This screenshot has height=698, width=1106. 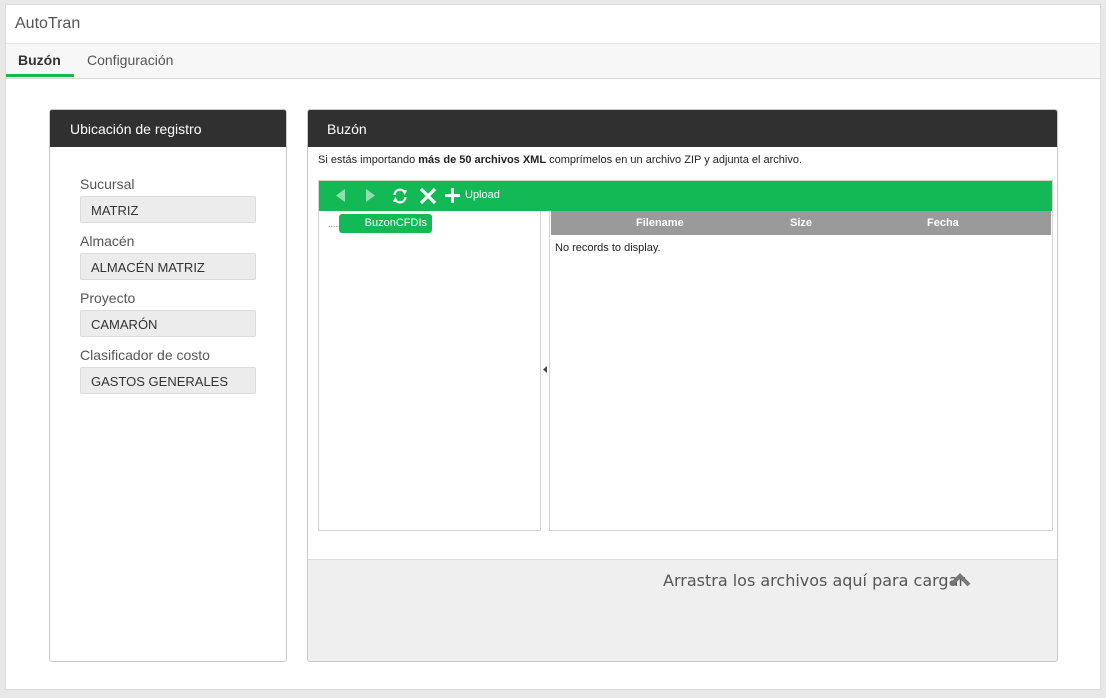 I want to click on empty-grid-message: No records to display., so click(x=608, y=248).